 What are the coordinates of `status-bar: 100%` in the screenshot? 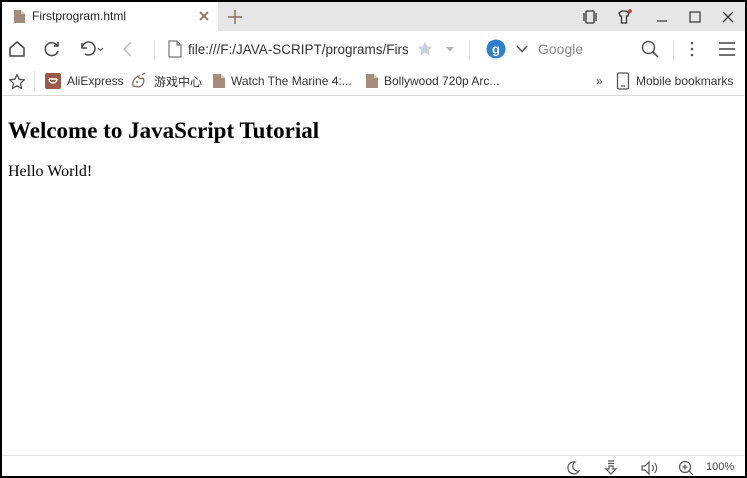 It's located at (373, 465).